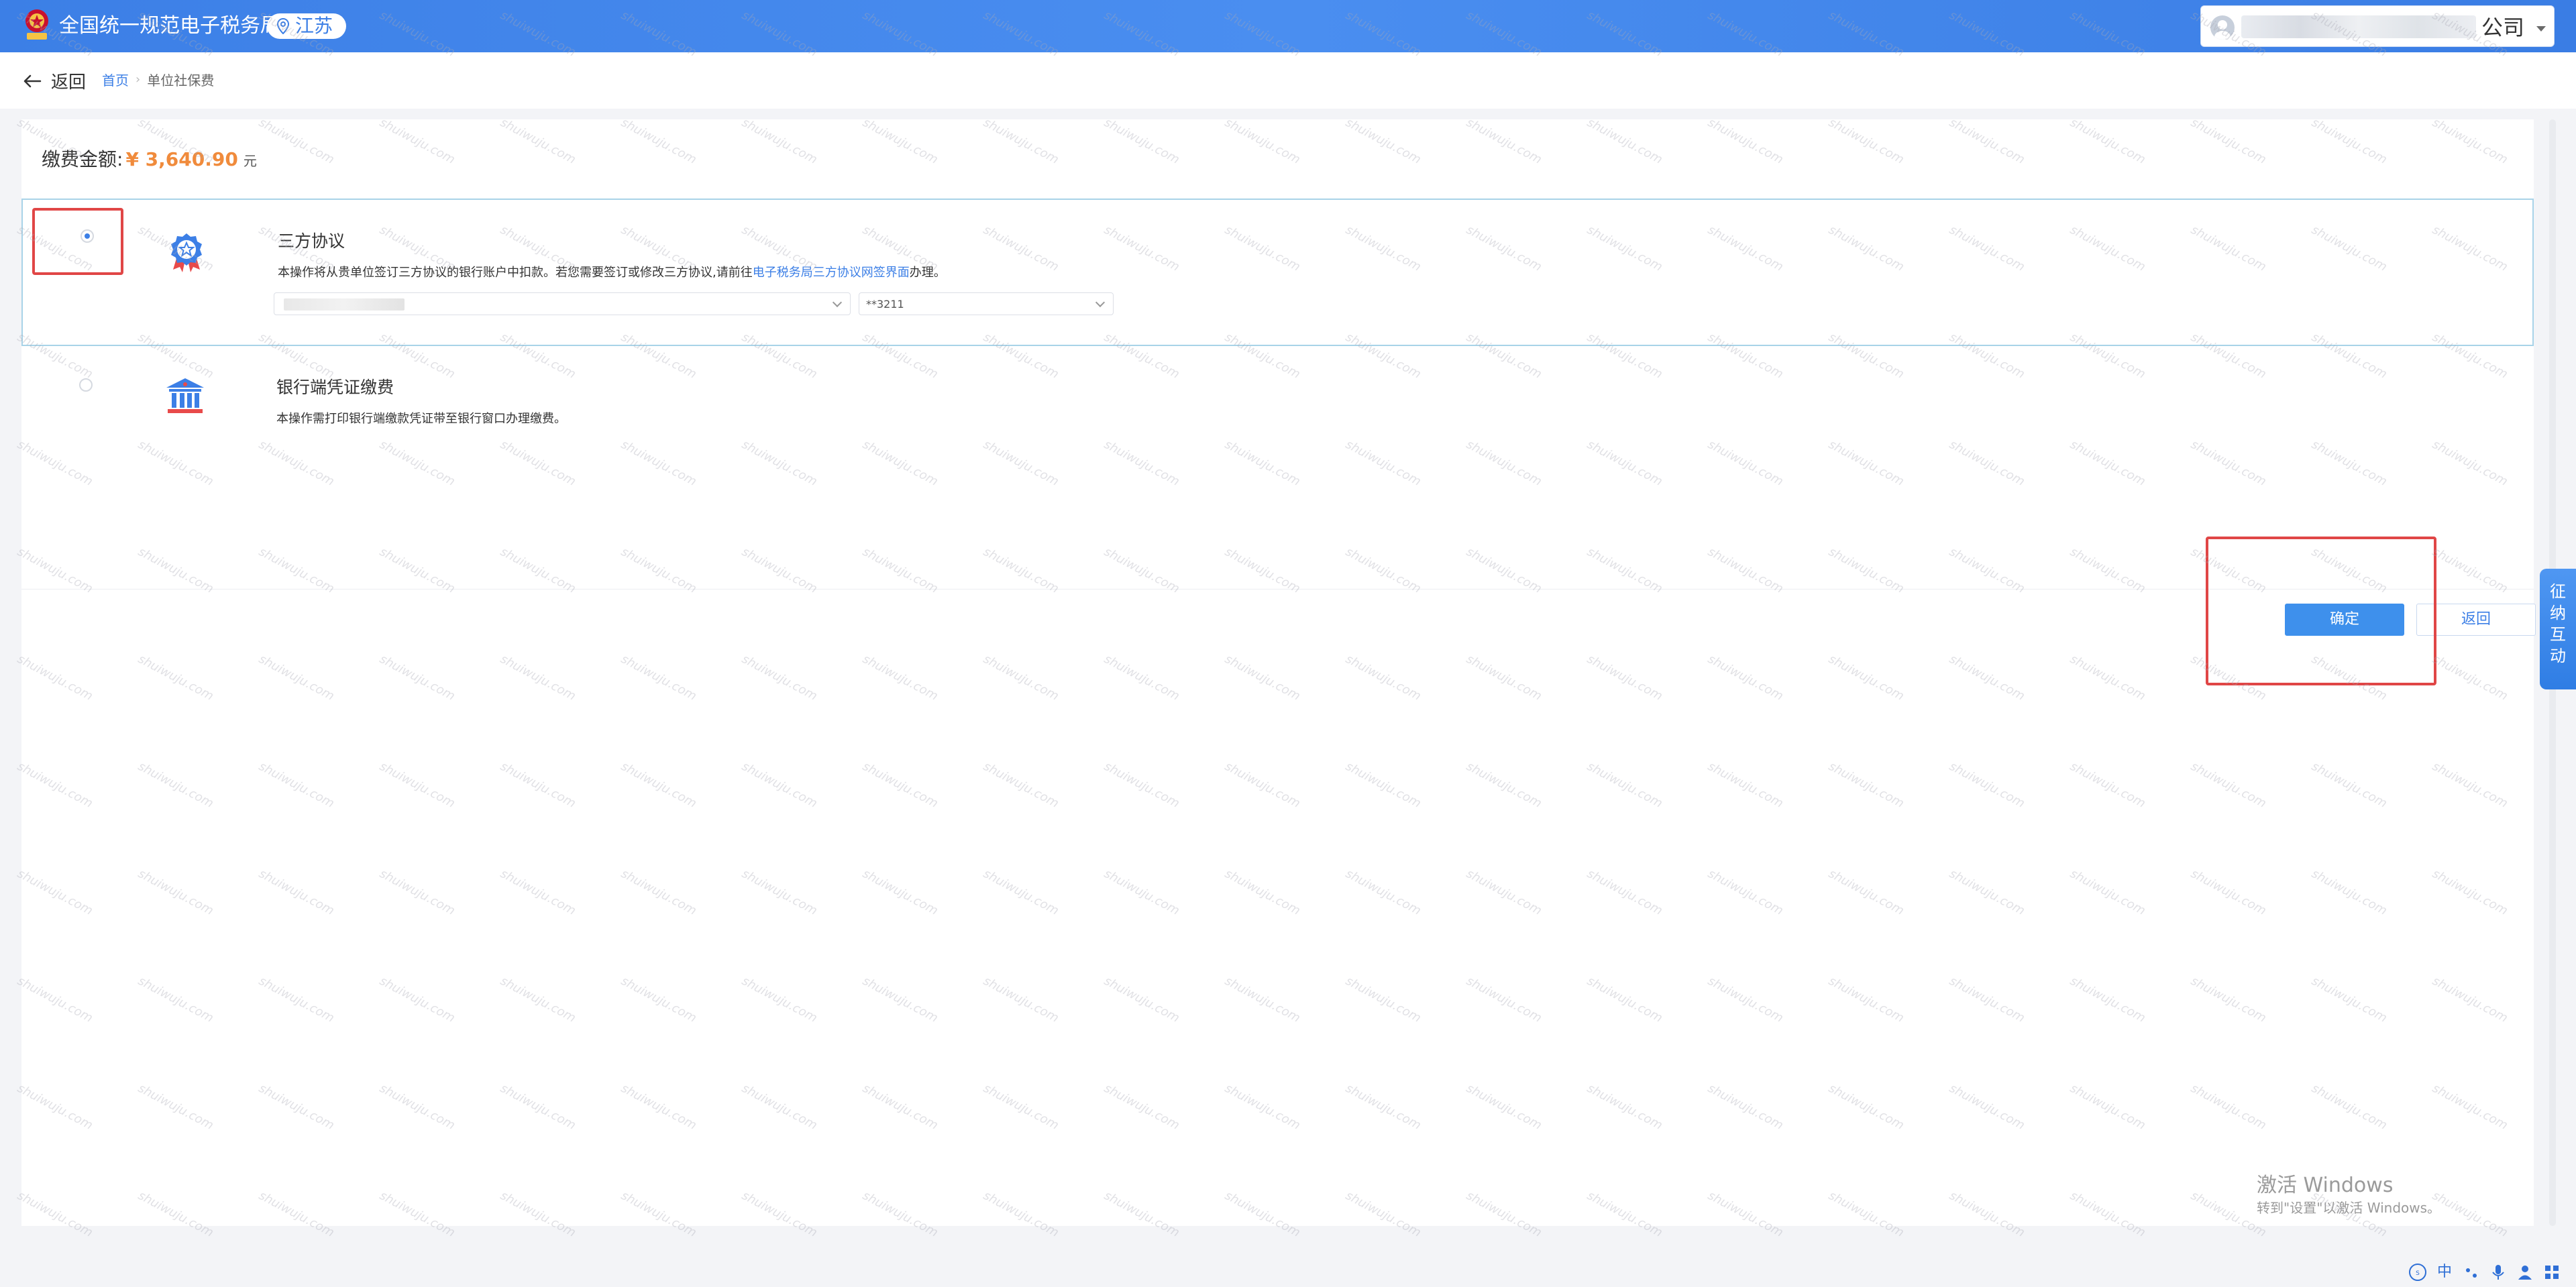 This screenshot has width=2576, height=1287. What do you see at coordinates (2498, 1272) in the screenshot?
I see `microphone-icon` at bounding box center [2498, 1272].